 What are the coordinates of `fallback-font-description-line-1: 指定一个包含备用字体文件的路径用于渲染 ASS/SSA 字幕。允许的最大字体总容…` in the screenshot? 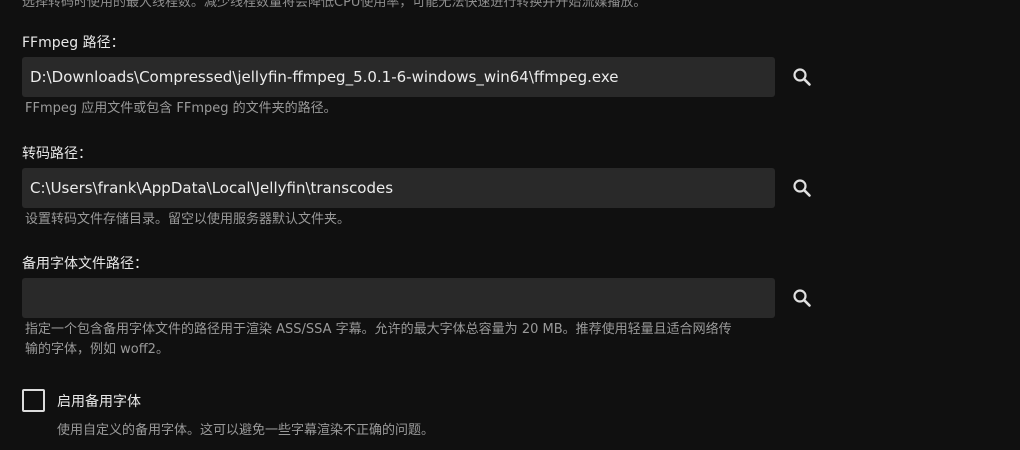 It's located at (378, 329).